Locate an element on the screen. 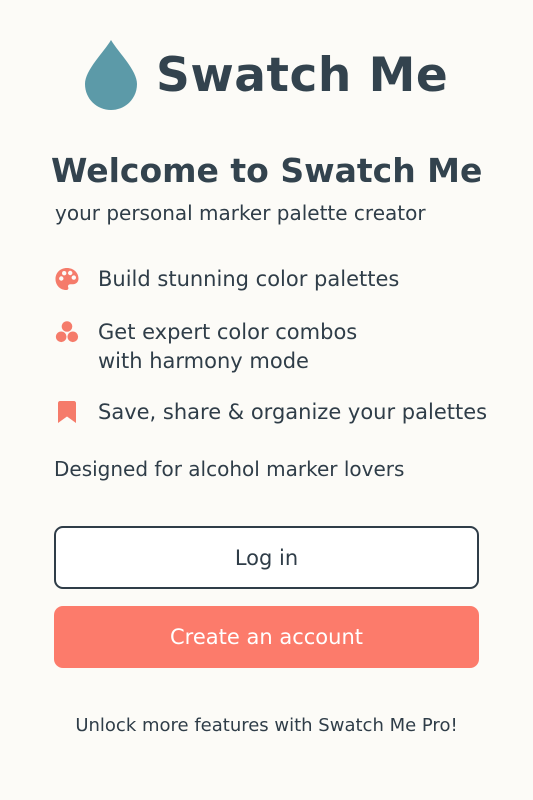 The width and height of the screenshot is (533, 800). login-button: Log in is located at coordinates (266, 557).